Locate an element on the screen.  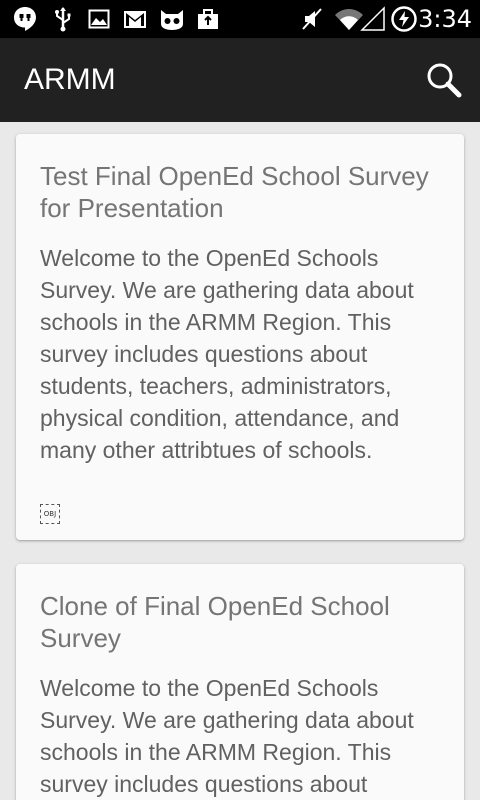
gmail-icon is located at coordinates (135, 19).